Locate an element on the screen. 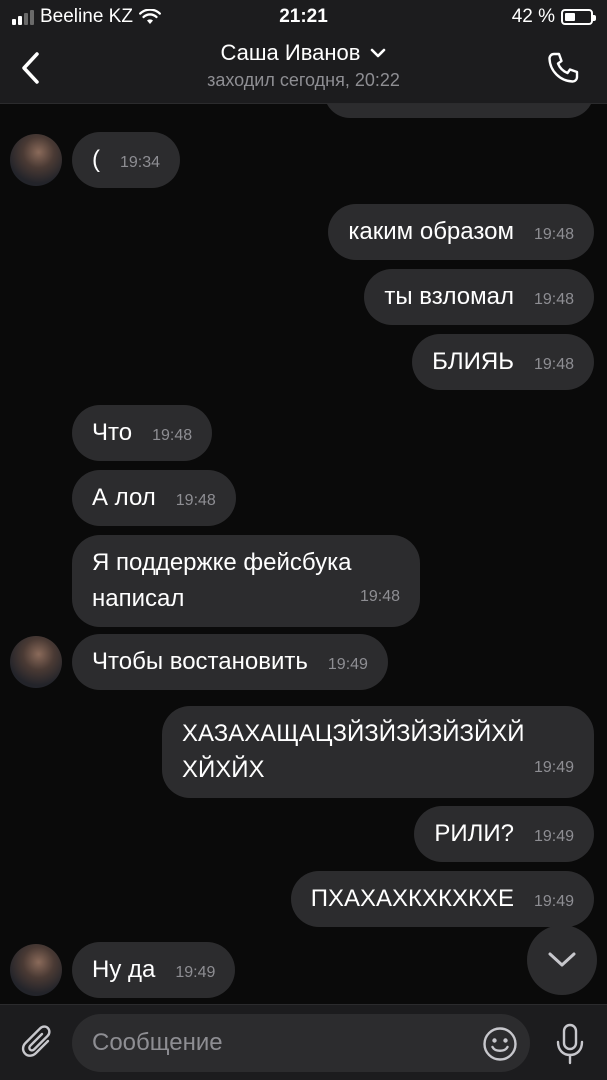 The width and height of the screenshot is (607, 1080). message-text: ты взломал is located at coordinates (449, 296).